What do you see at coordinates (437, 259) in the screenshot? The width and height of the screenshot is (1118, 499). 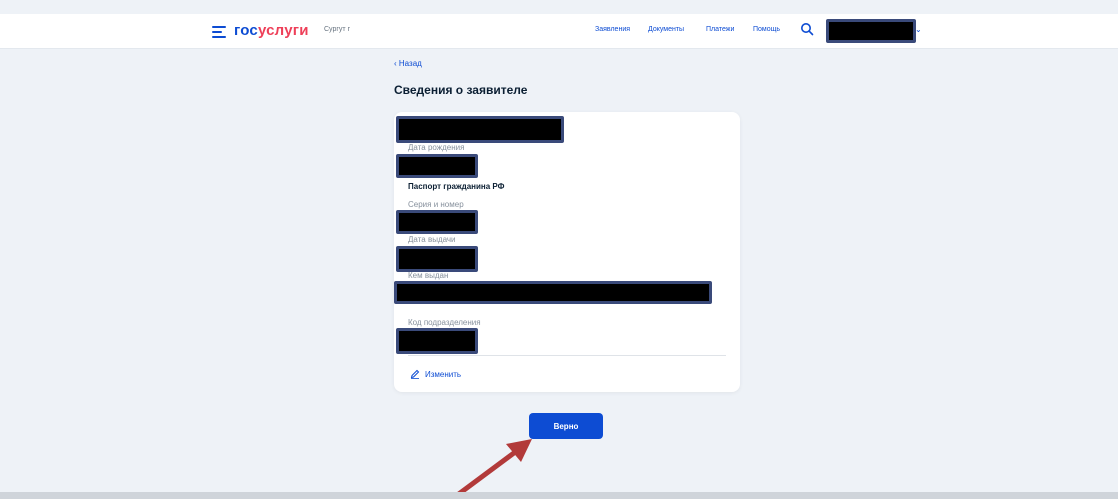 I see `issue-date-redacted` at bounding box center [437, 259].